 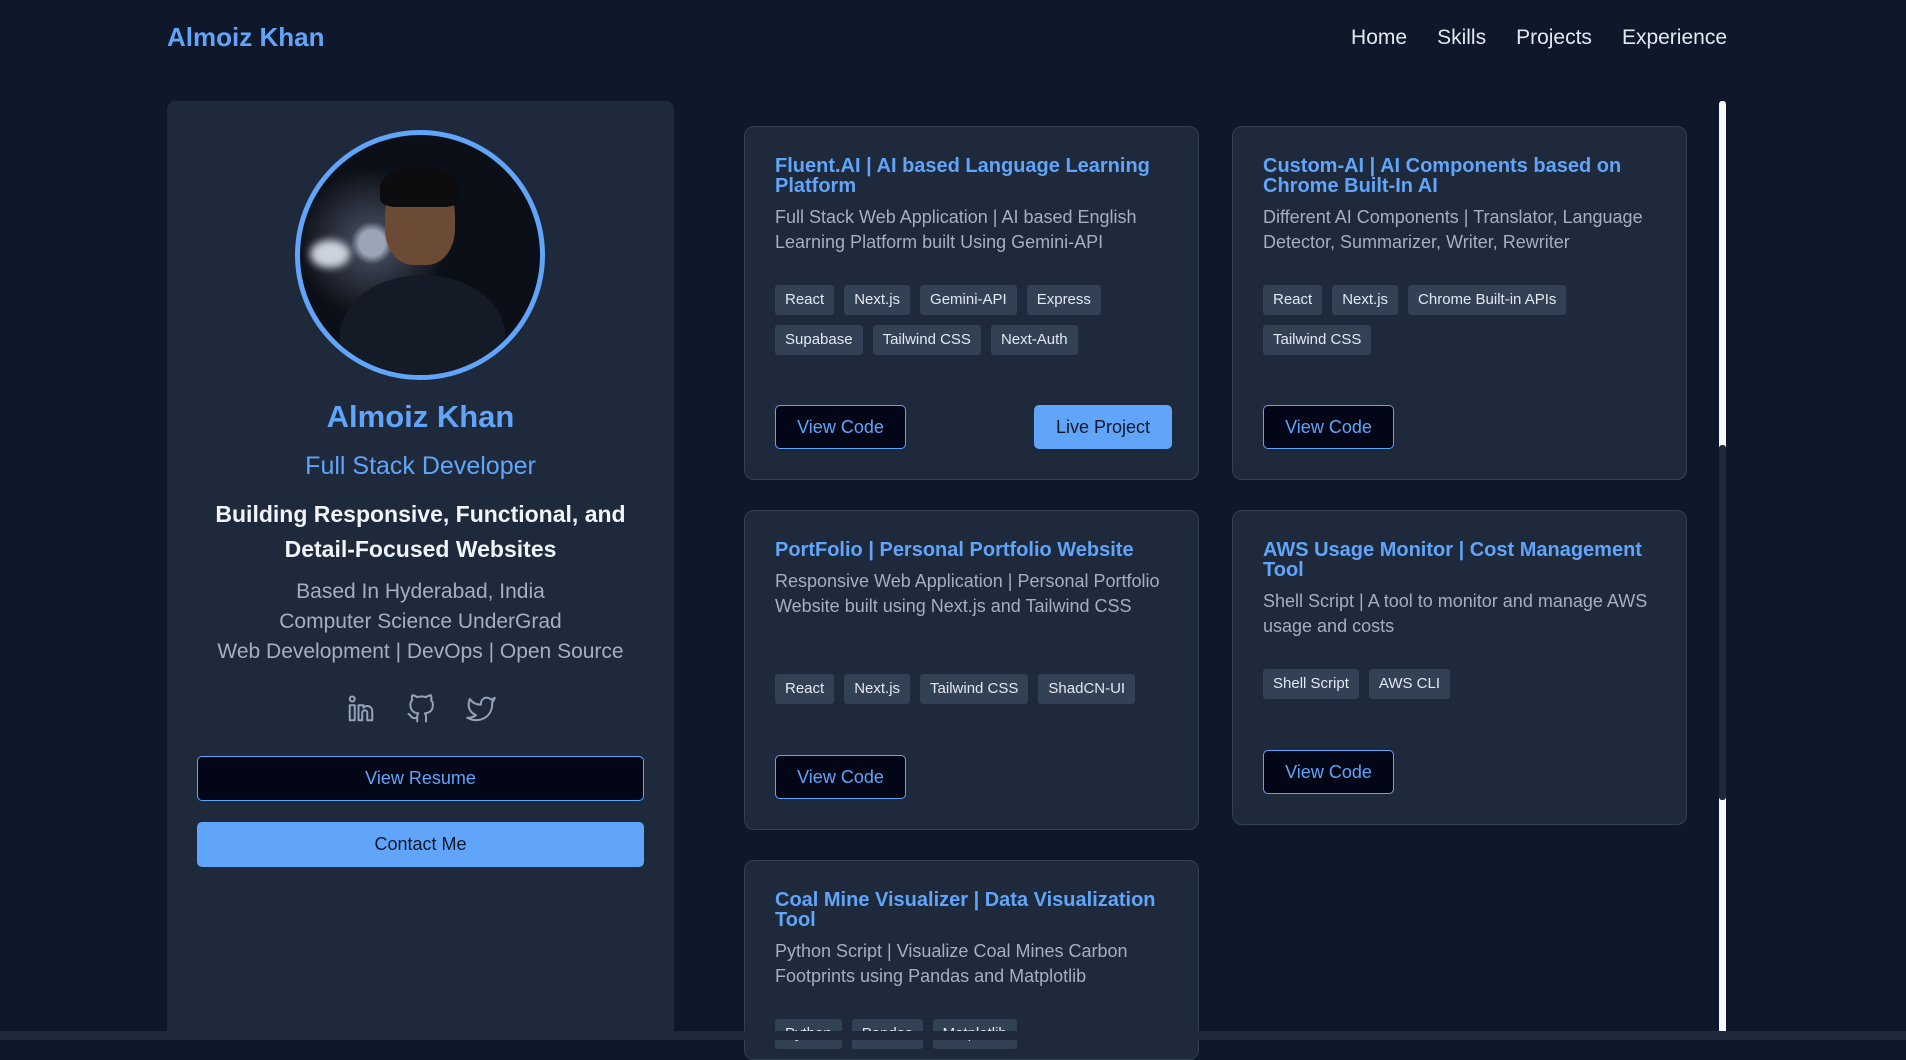 I want to click on twitter-icon, so click(x=480, y=709).